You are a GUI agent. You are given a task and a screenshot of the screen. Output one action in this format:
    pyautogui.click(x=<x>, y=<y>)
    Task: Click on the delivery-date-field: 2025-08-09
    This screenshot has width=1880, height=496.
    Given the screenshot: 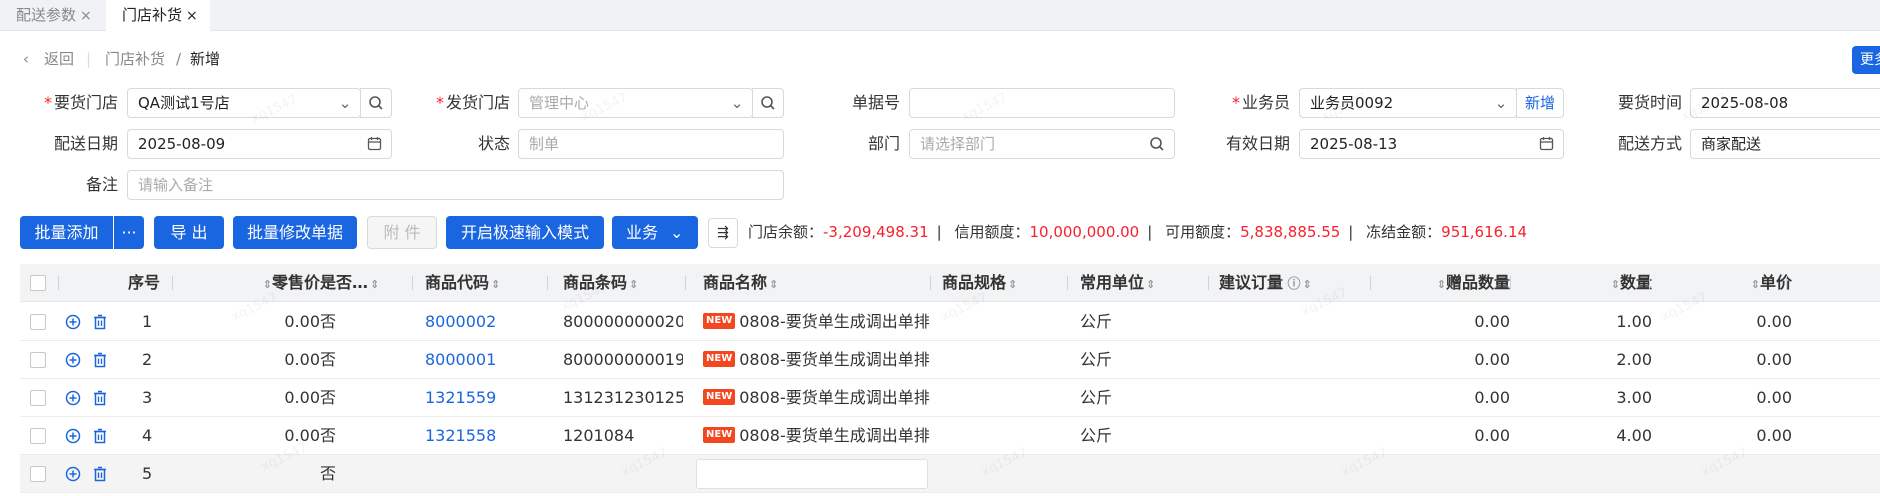 What is the action you would take?
    pyautogui.click(x=259, y=144)
    